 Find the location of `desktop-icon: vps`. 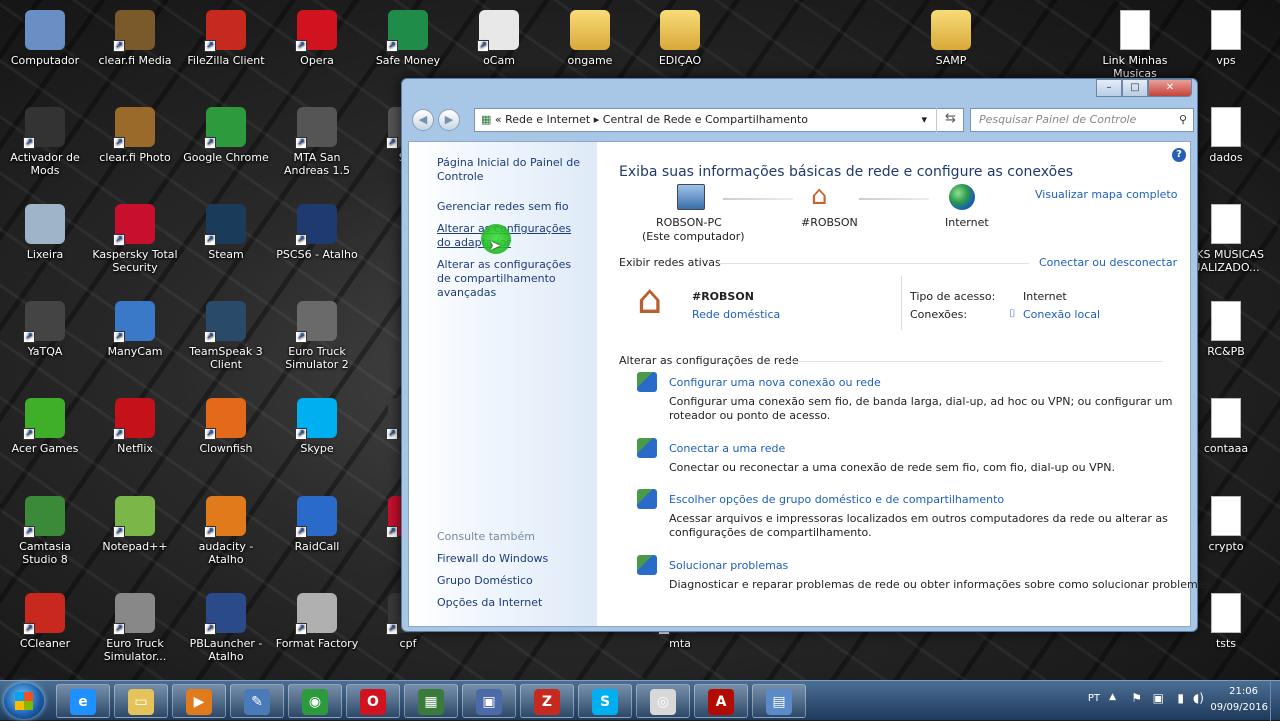

desktop-icon: vps is located at coordinates (1226, 38).